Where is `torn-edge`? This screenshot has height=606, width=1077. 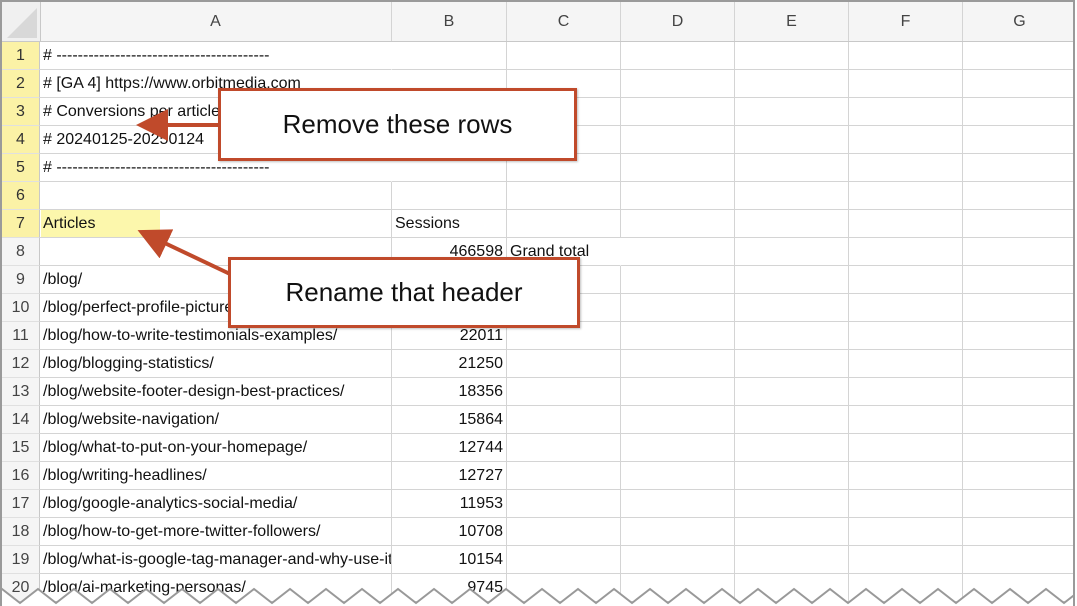 torn-edge is located at coordinates (537, 596).